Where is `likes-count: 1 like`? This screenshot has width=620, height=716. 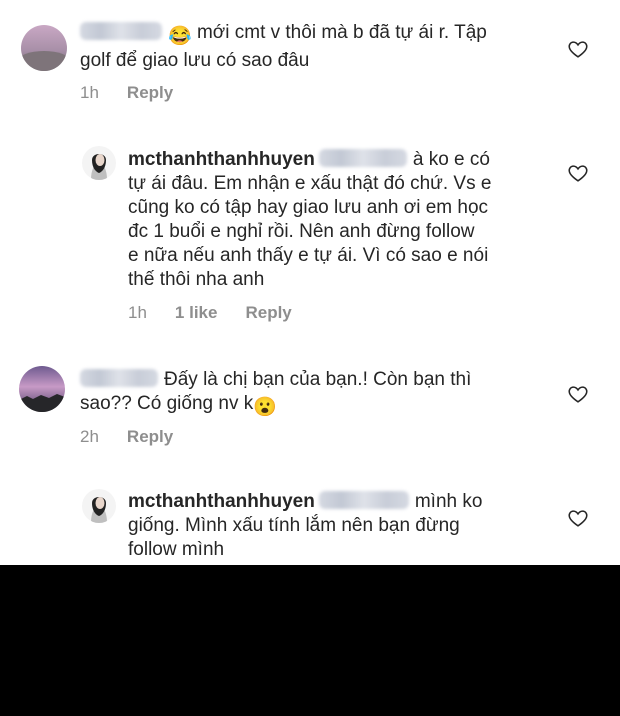 likes-count: 1 like is located at coordinates (196, 313).